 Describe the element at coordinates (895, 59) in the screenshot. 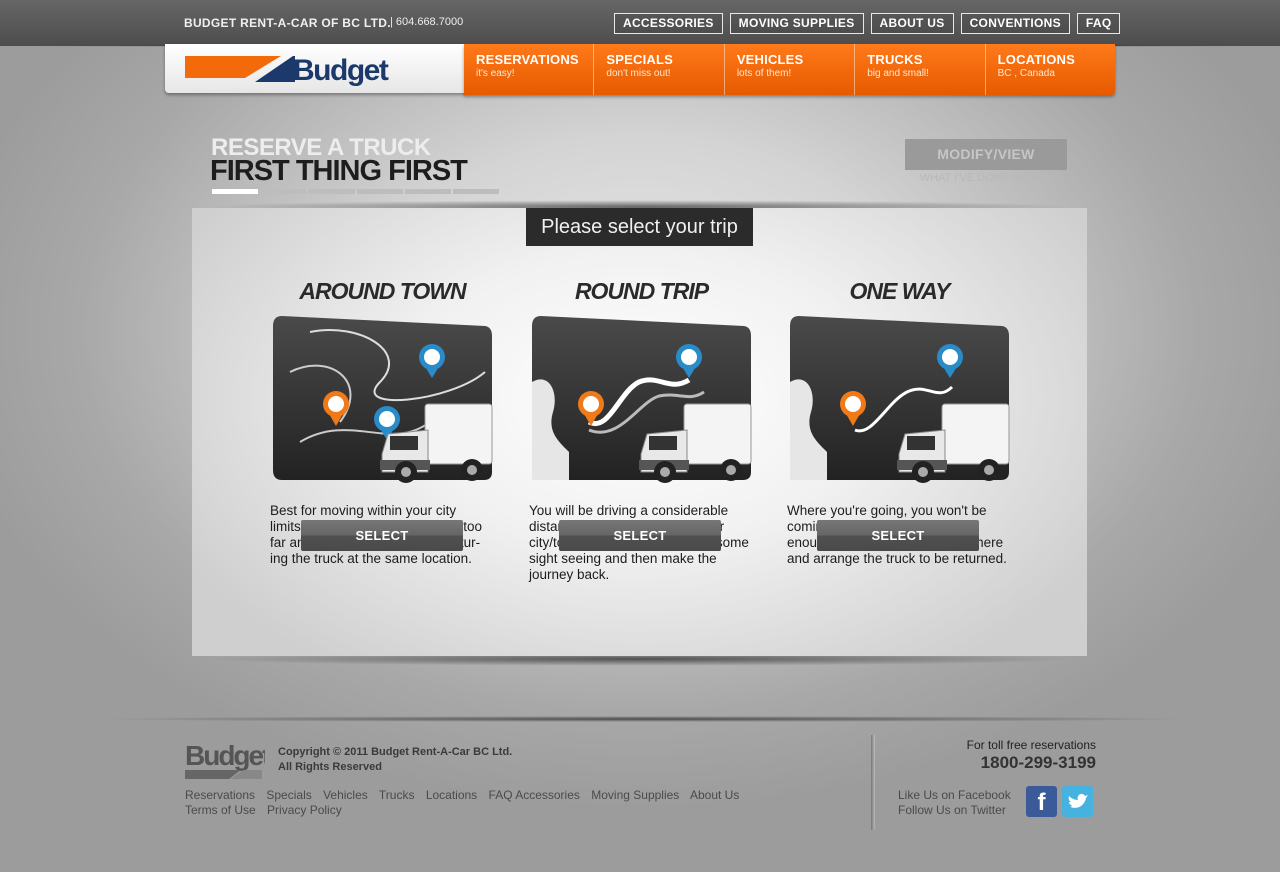

I see `nav-title: TRUCKS` at that location.